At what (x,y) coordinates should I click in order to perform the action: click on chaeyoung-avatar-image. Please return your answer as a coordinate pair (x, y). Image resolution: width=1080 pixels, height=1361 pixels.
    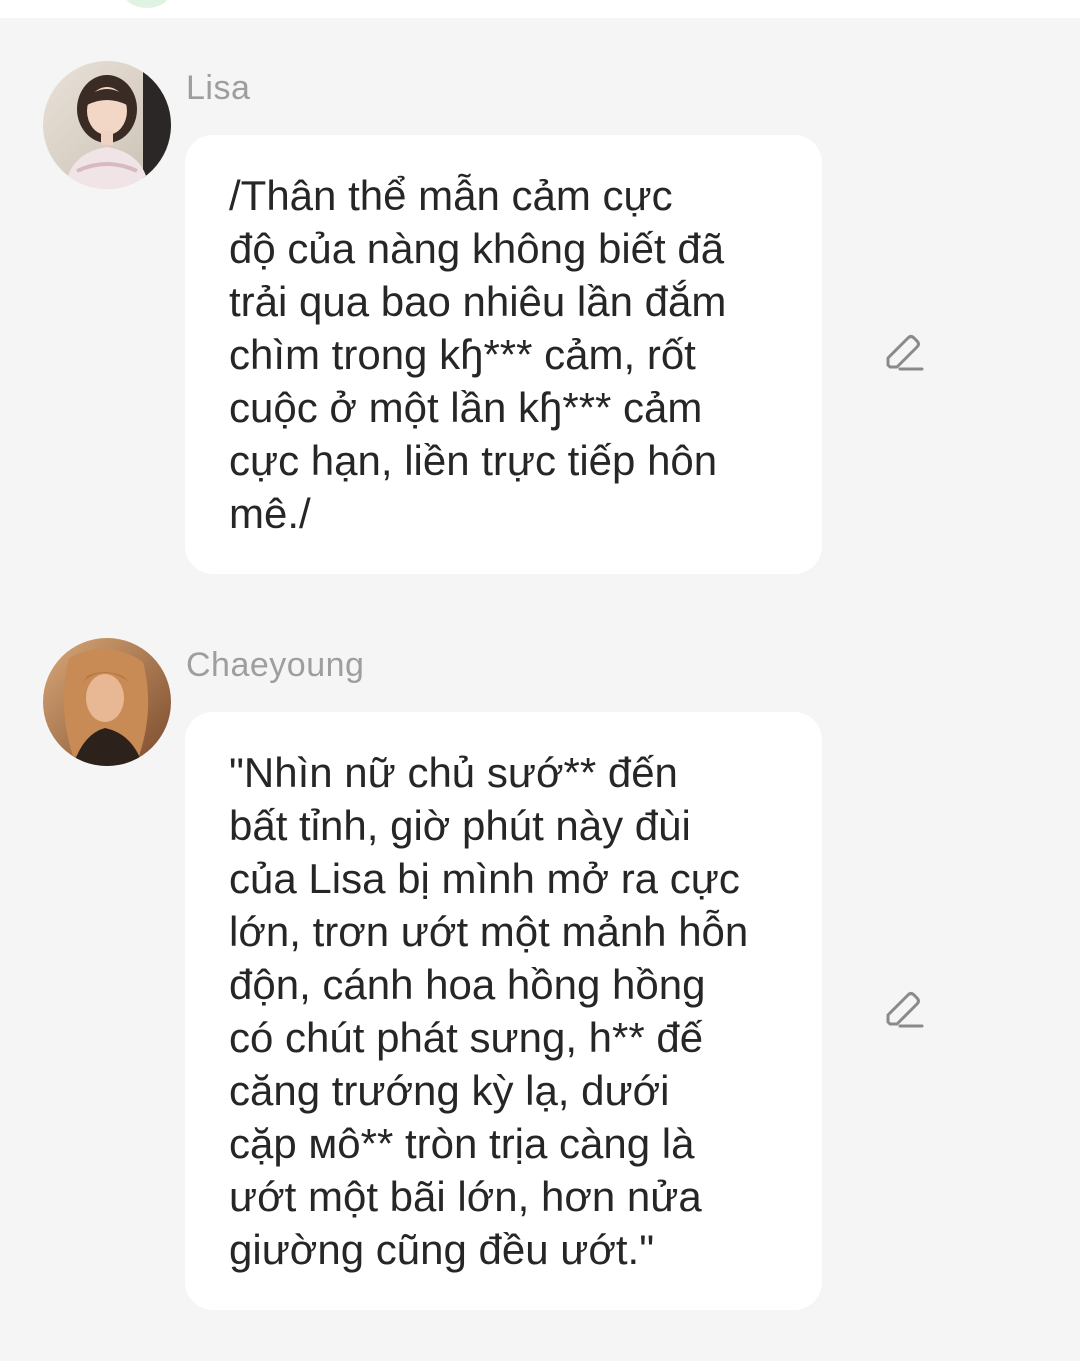
    Looking at the image, I should click on (107, 702).